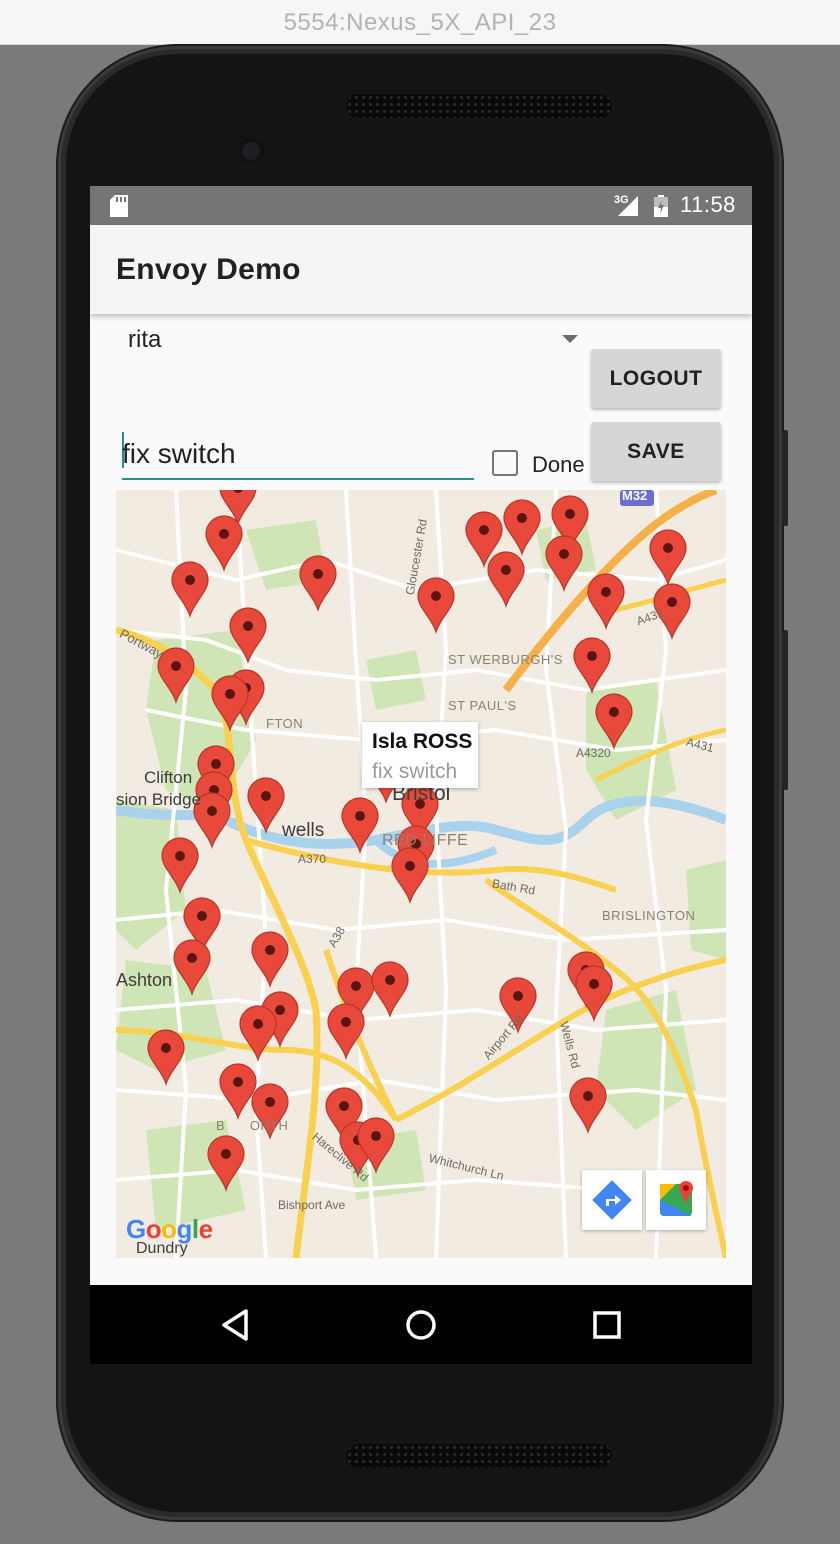 The image size is (840, 1544). I want to click on volume-rocker, so click(785, 710).